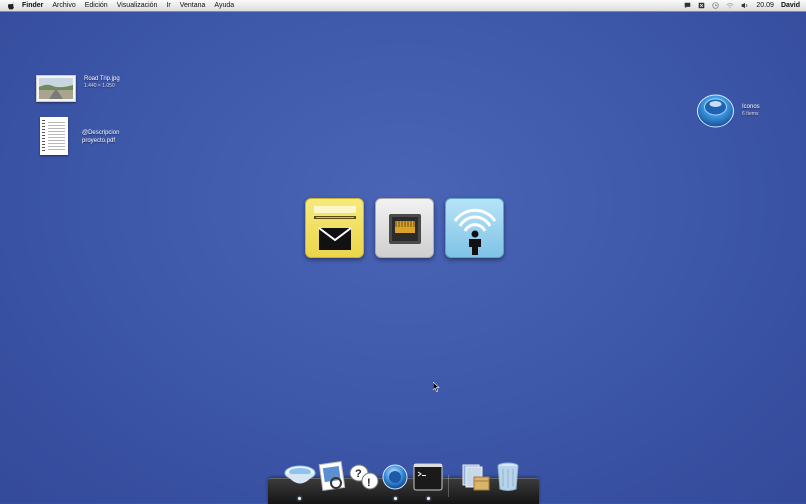  What do you see at coordinates (43, 136) in the screenshot?
I see `binder-rings` at bounding box center [43, 136].